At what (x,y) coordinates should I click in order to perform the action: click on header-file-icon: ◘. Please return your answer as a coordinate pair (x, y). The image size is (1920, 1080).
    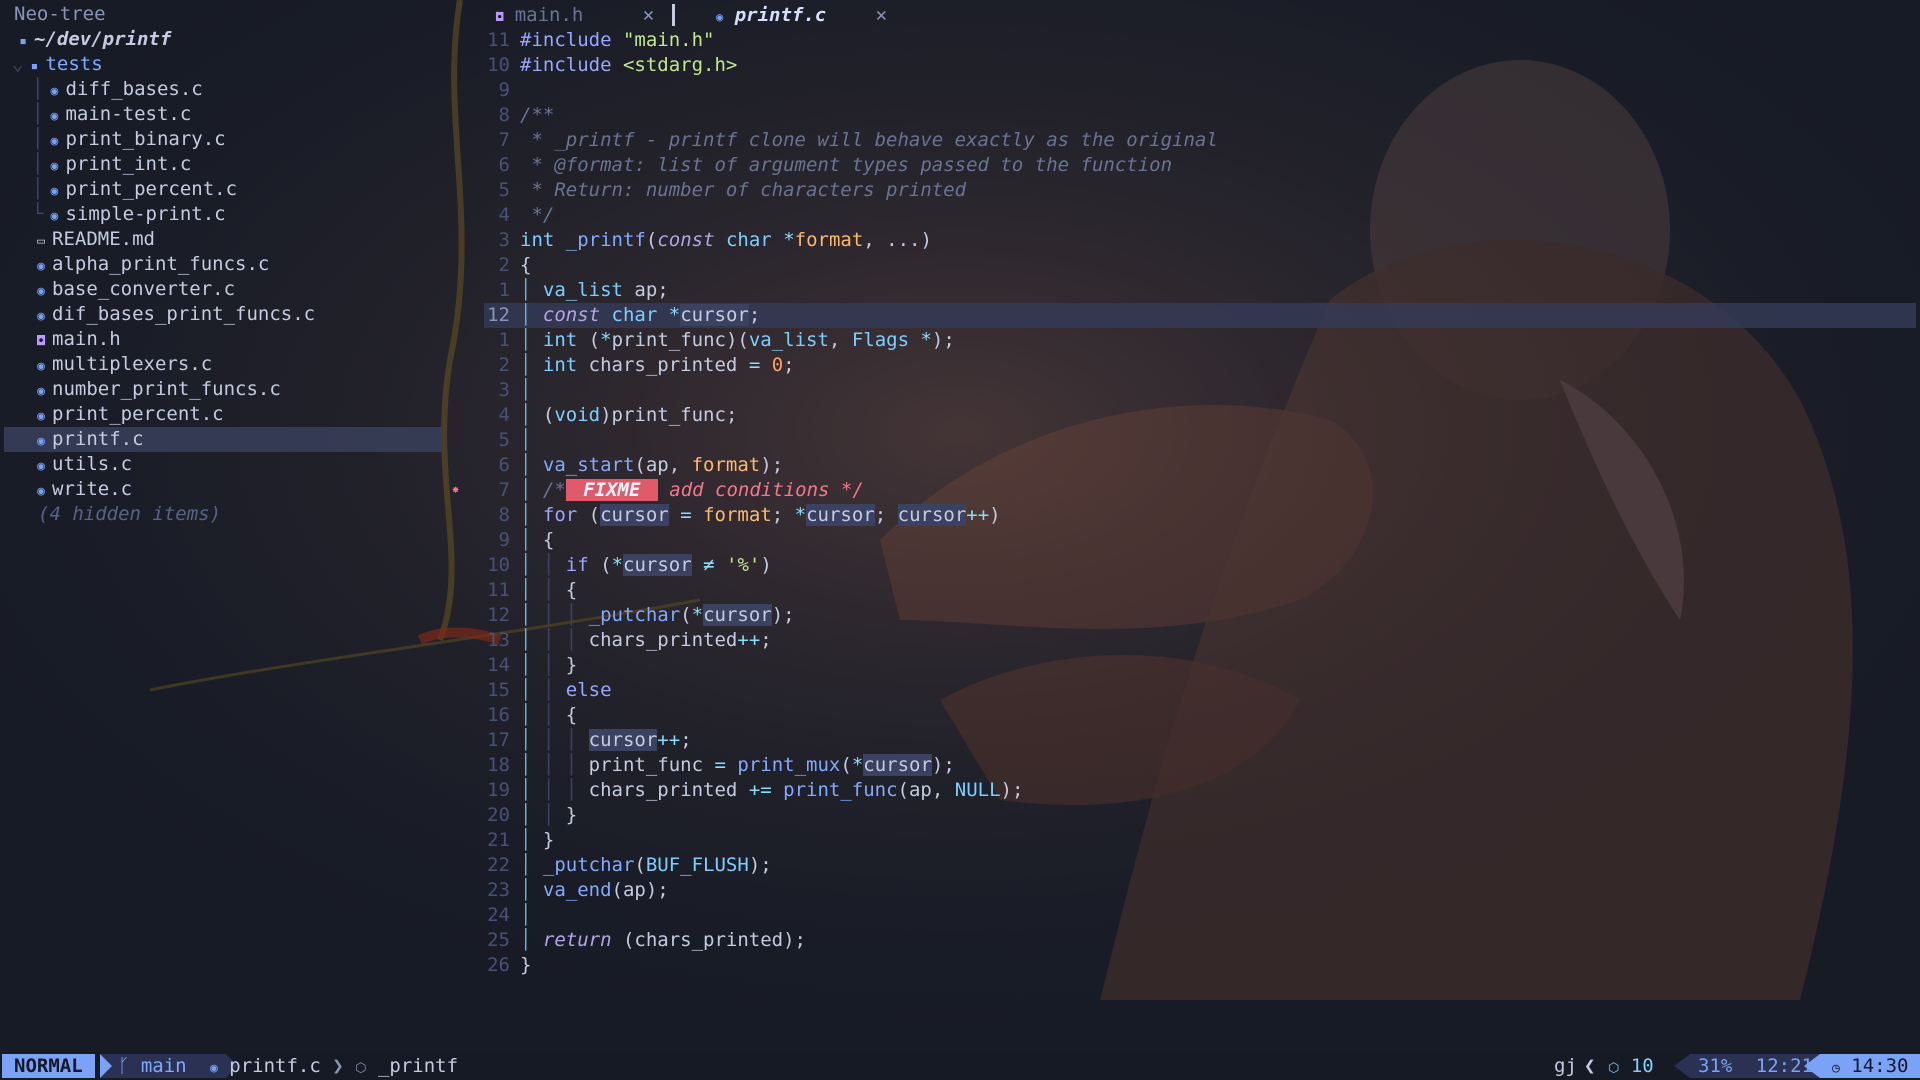
    Looking at the image, I should click on (500, 17).